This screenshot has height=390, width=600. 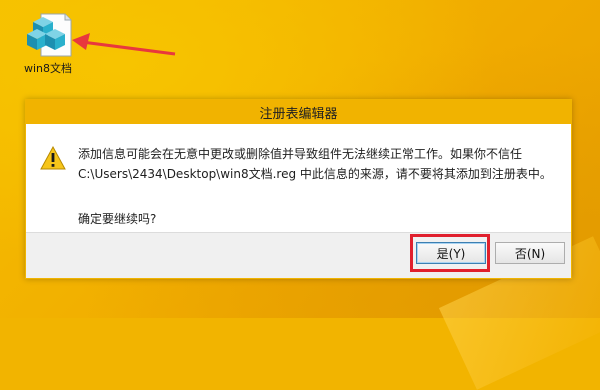 I want to click on dialog-title: 注册表编辑器, so click(x=298, y=112).